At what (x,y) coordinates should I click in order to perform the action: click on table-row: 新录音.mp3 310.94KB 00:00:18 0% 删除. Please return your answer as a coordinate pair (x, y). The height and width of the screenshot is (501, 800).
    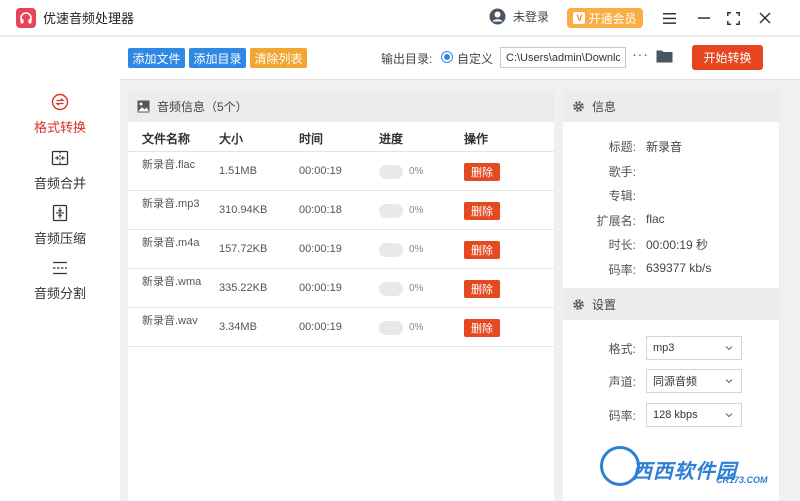
    Looking at the image, I should click on (341, 211).